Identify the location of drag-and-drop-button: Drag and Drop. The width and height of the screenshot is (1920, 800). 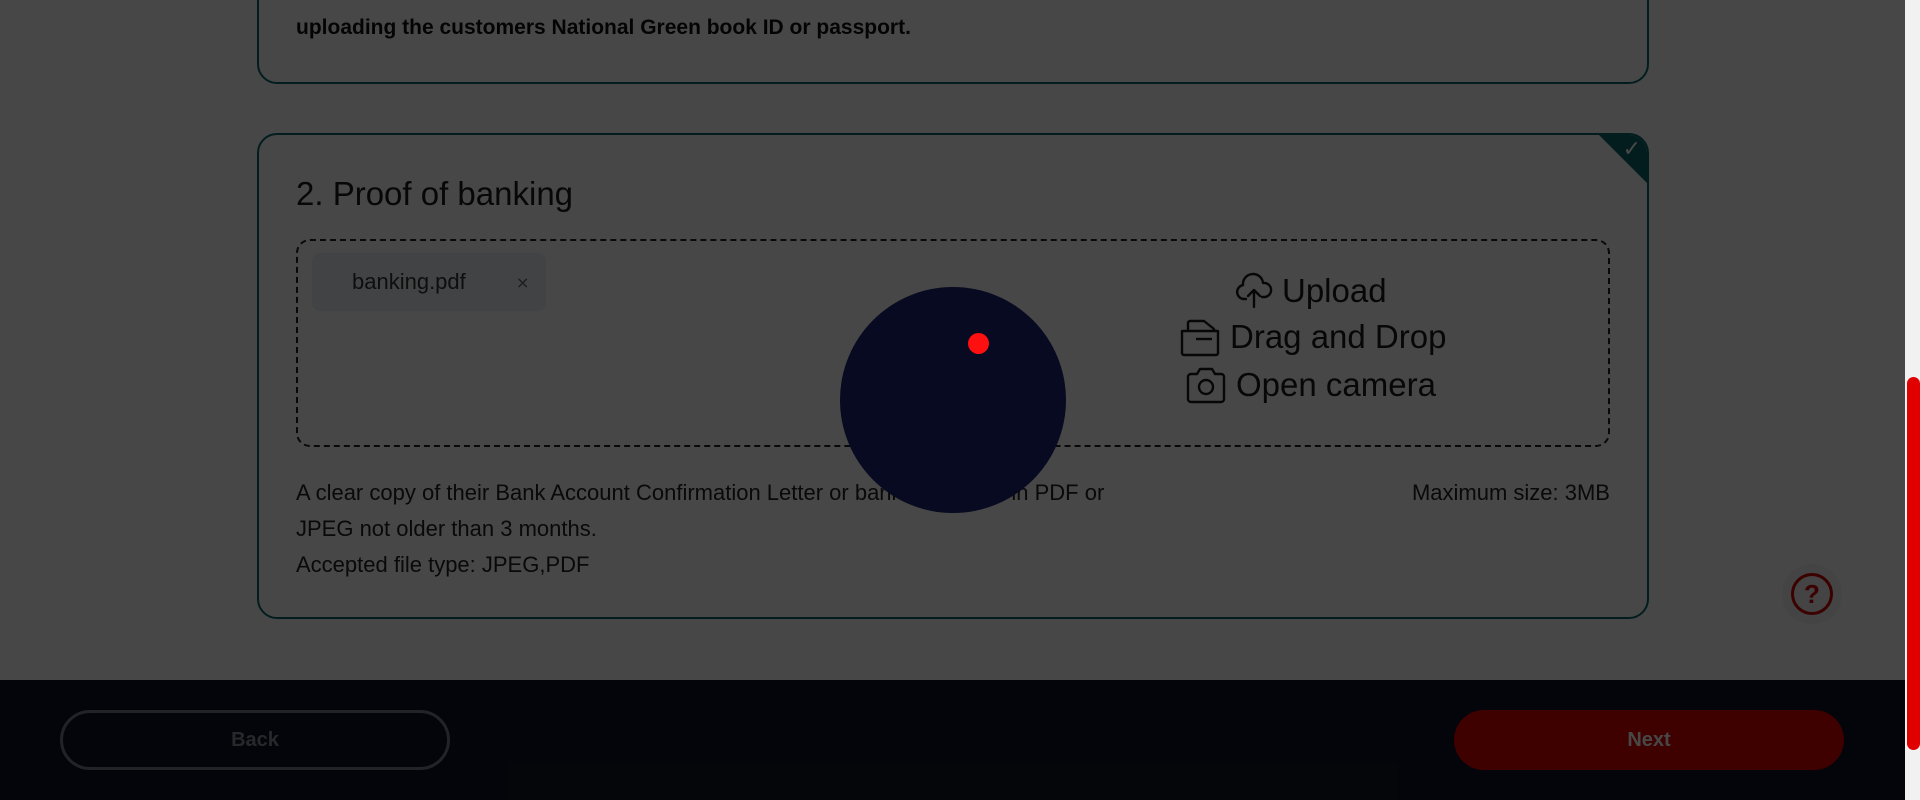
(1312, 337).